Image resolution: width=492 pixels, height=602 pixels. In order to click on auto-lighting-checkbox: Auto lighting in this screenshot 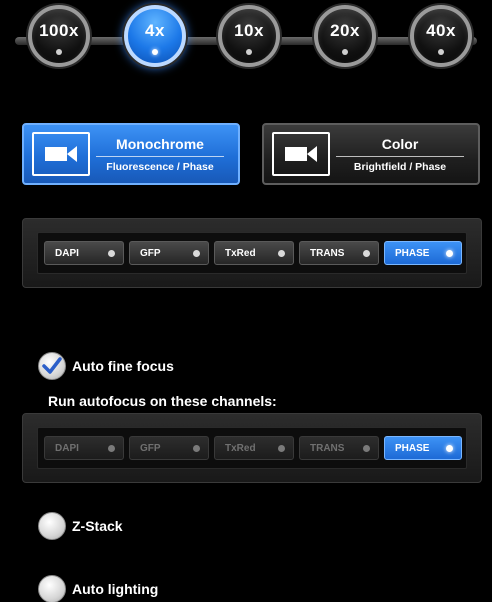, I will do `click(98, 588)`.